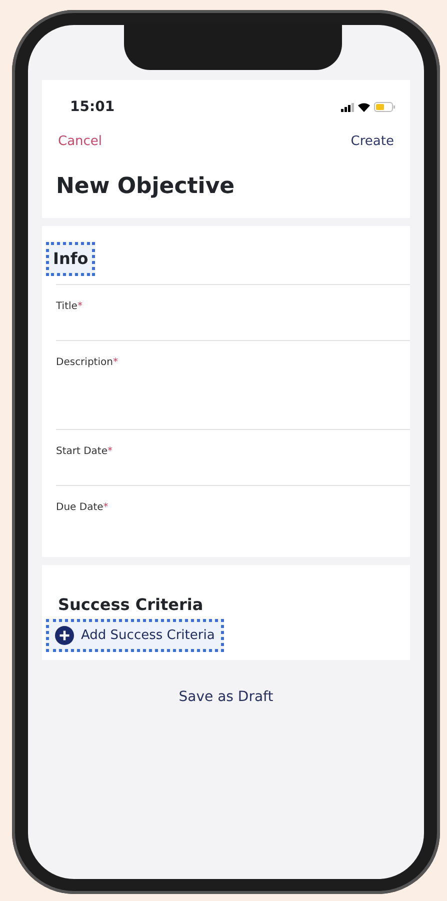  I want to click on cancel-button: Cancel, so click(80, 142).